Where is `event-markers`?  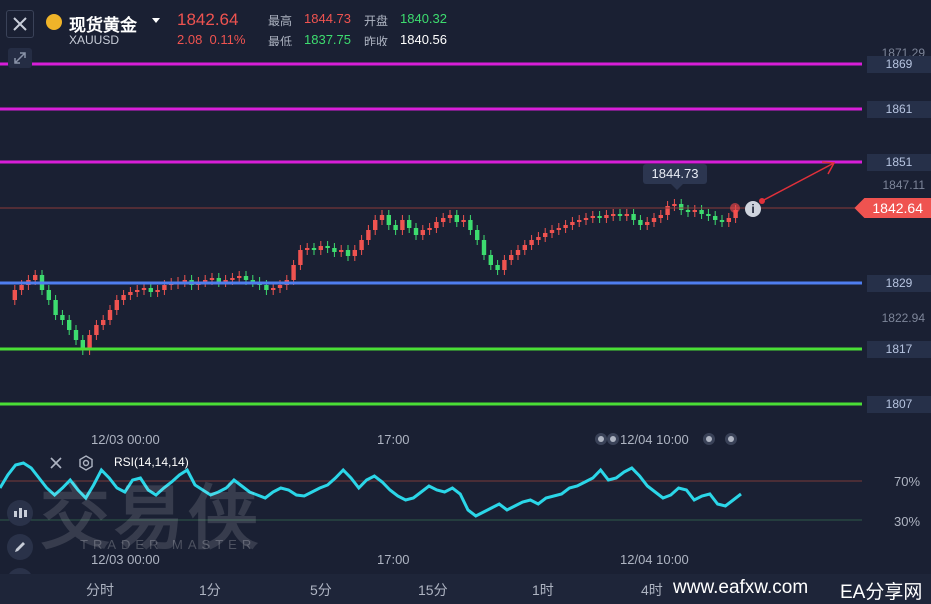
event-markers is located at coordinates (669, 441).